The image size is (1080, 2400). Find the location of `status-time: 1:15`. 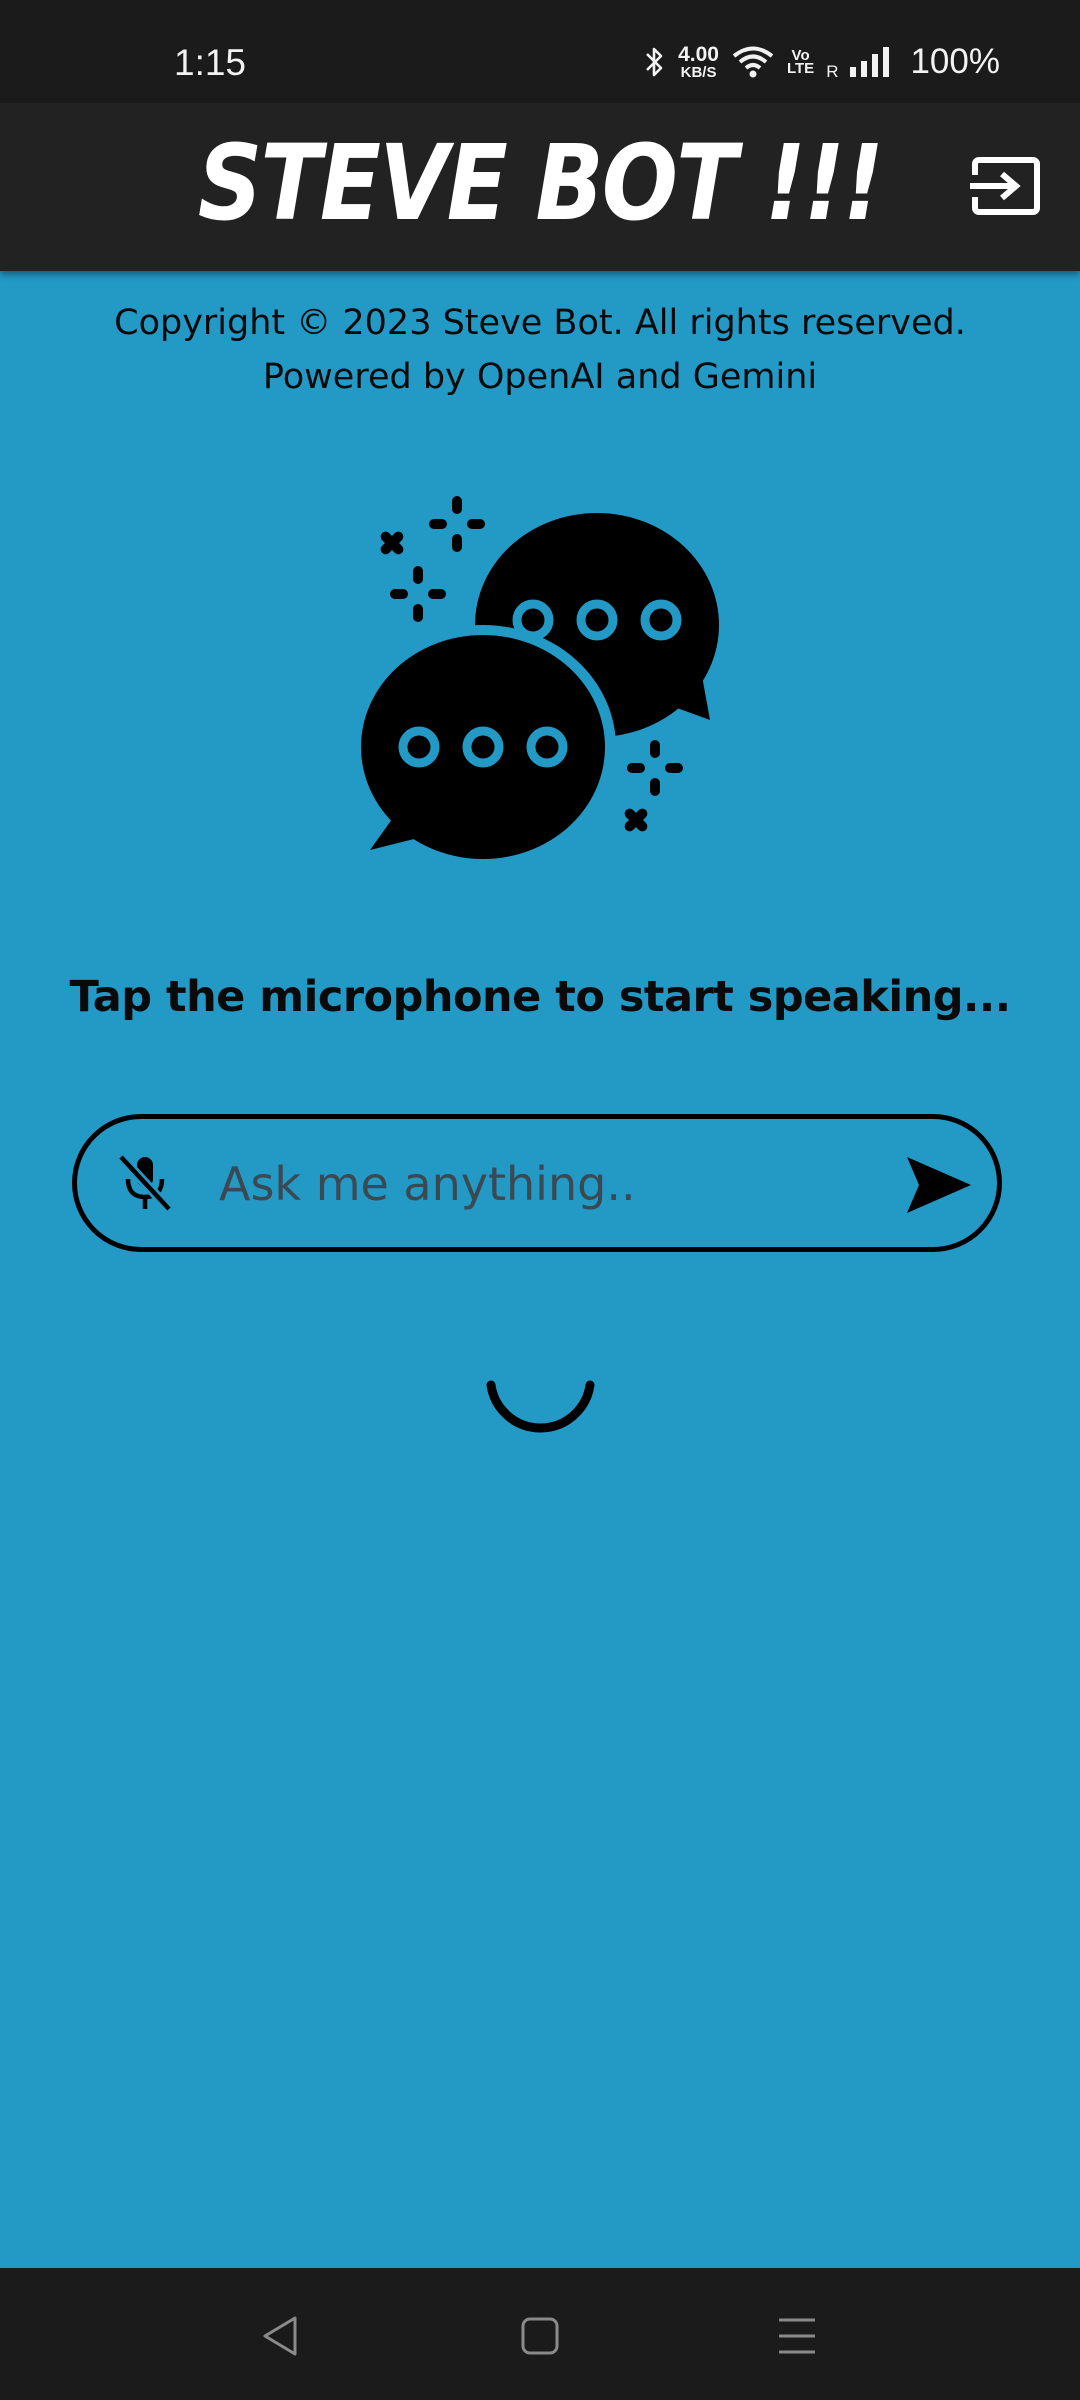

status-time: 1:15 is located at coordinates (210, 62).